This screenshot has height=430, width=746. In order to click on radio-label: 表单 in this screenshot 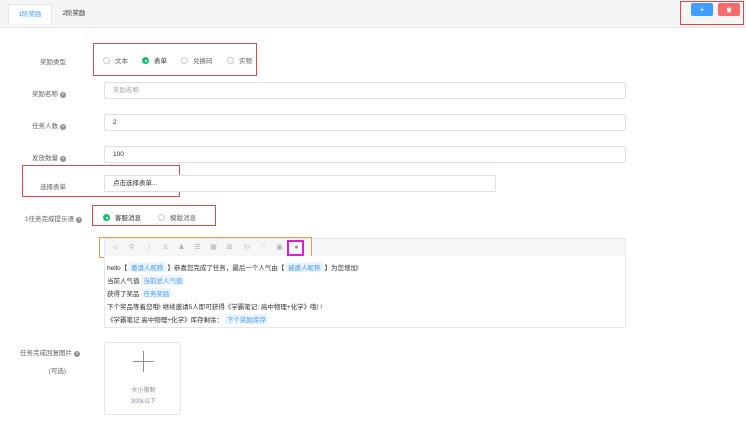, I will do `click(160, 61)`.